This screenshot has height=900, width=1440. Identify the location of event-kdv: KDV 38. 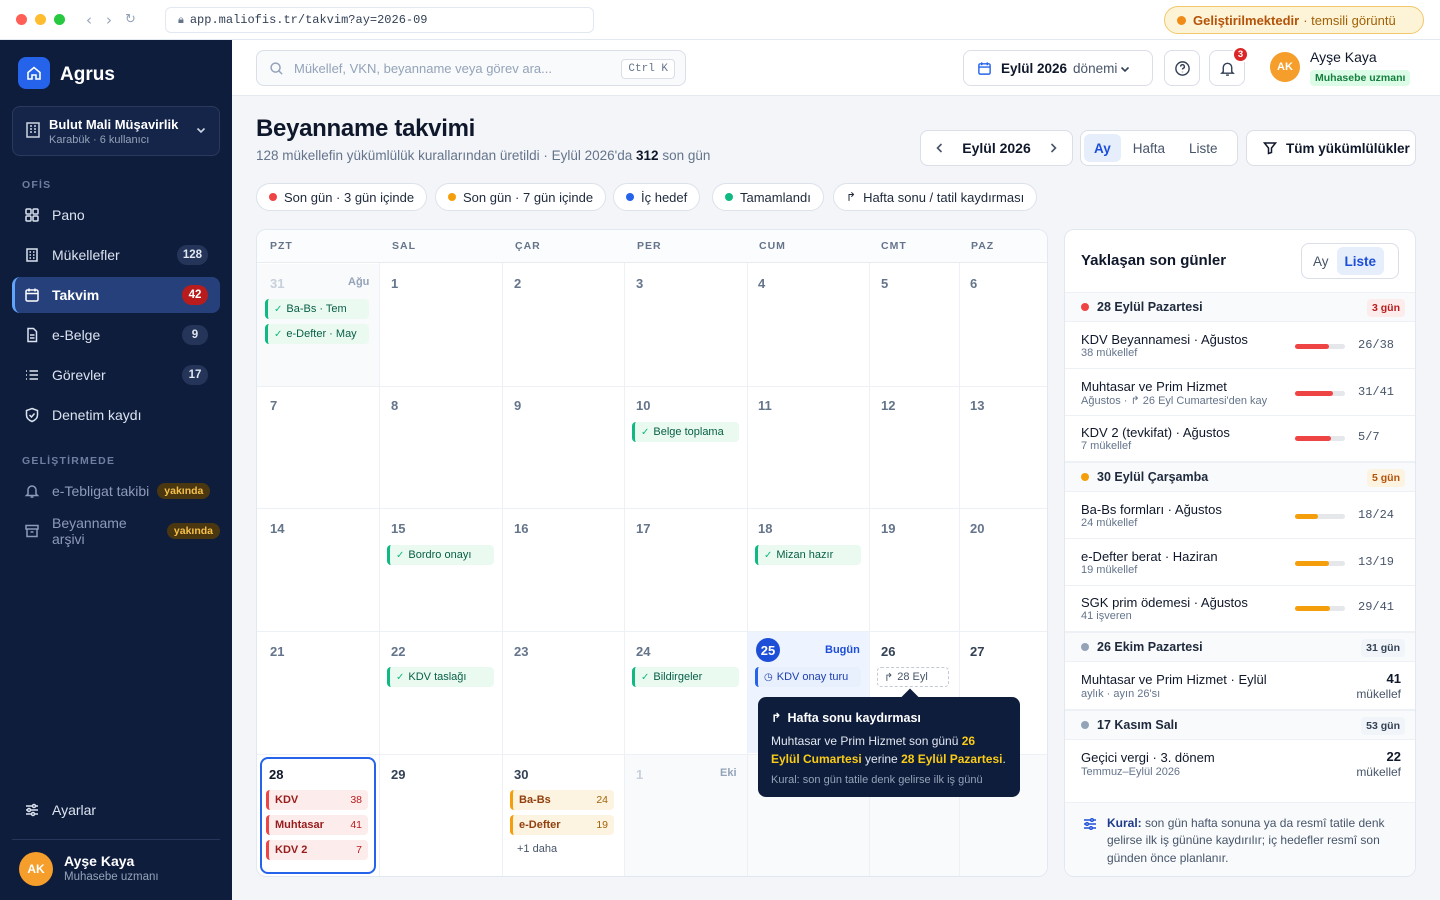
(317, 800).